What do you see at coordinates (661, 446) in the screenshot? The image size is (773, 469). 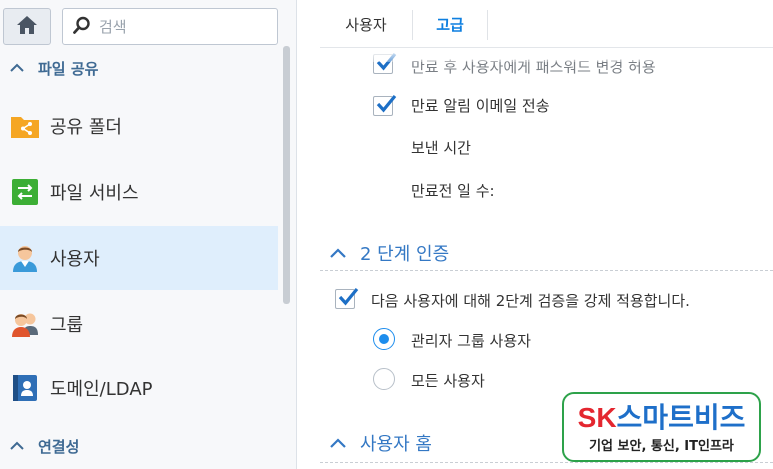 I see `watermark-tagline: 기업 보안, 통신, IT인프라` at bounding box center [661, 446].